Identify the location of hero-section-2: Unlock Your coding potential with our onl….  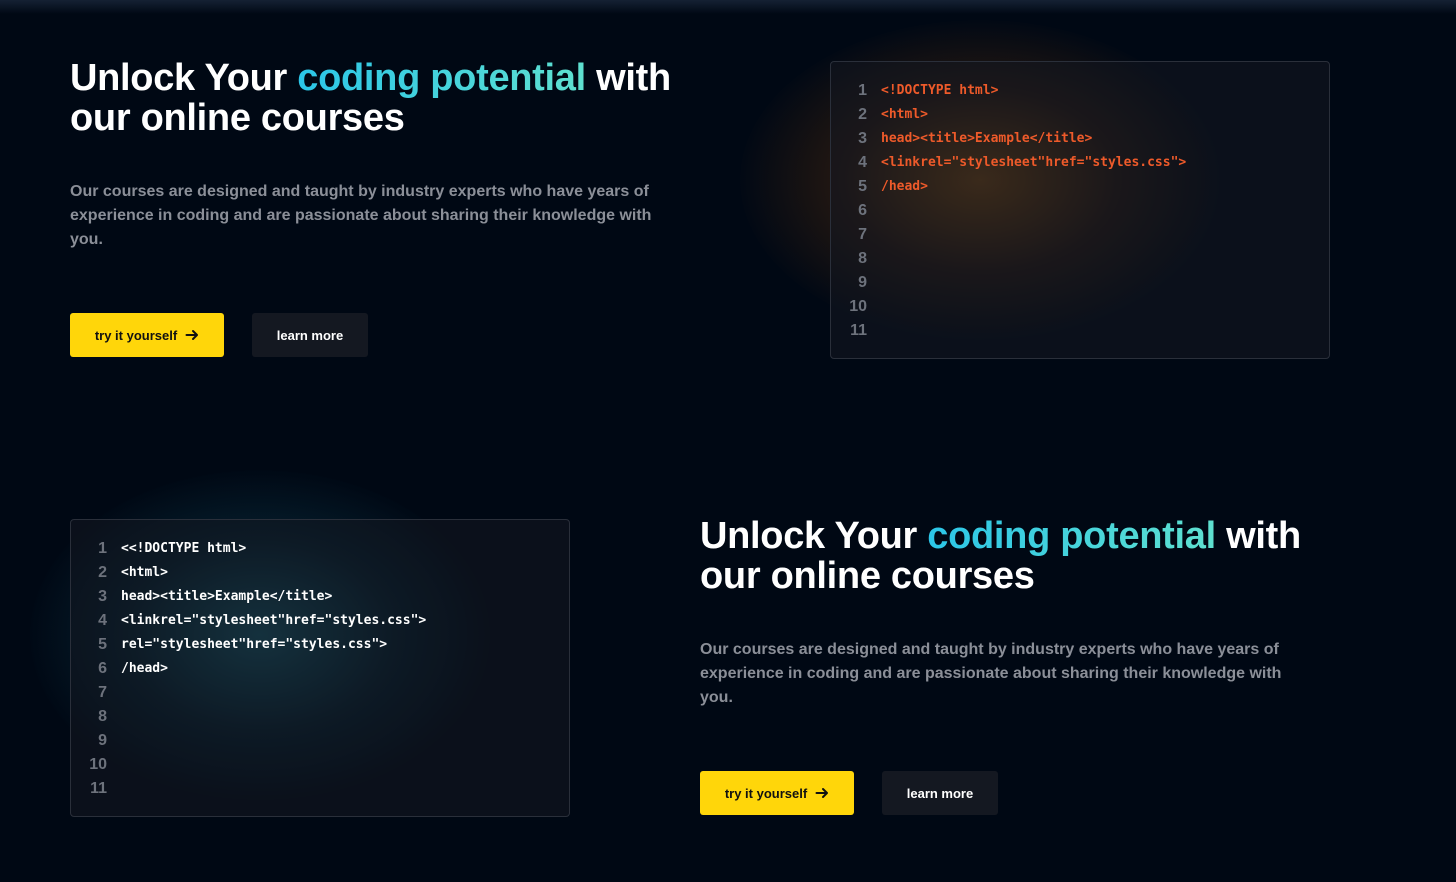
(1005, 665).